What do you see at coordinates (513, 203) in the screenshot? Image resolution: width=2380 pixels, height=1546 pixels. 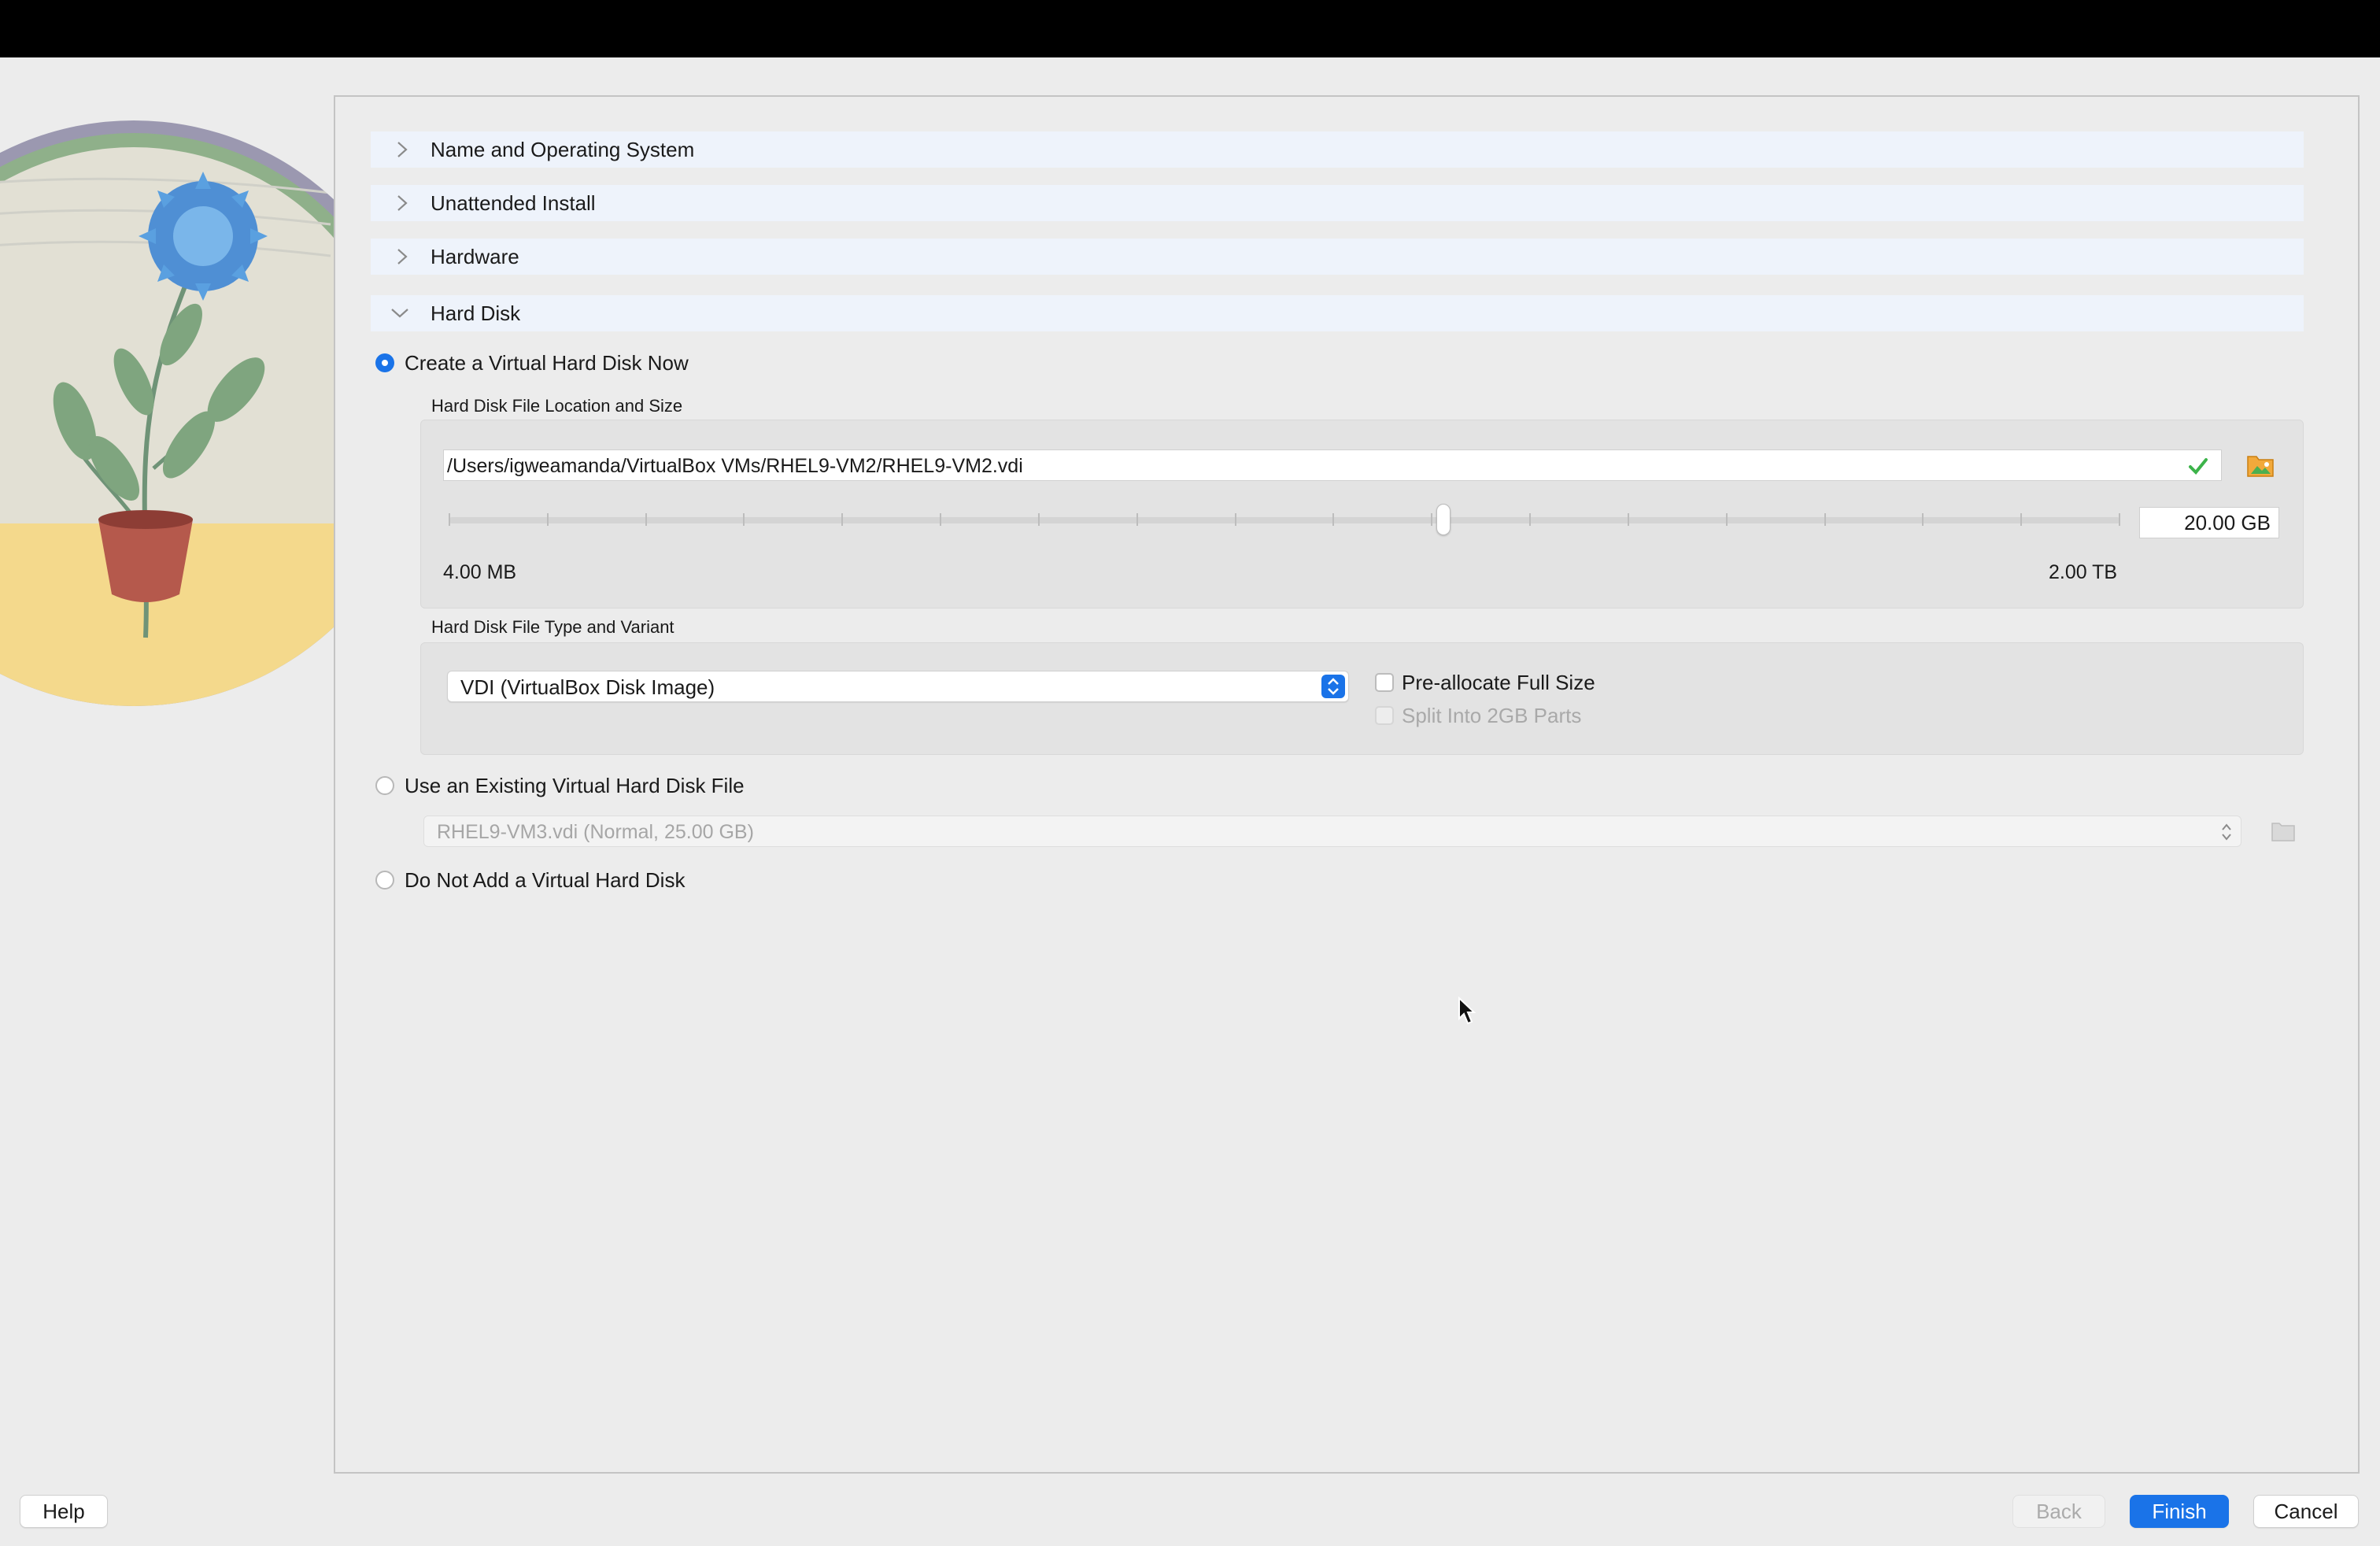 I see `section-label: Unattended Install` at bounding box center [513, 203].